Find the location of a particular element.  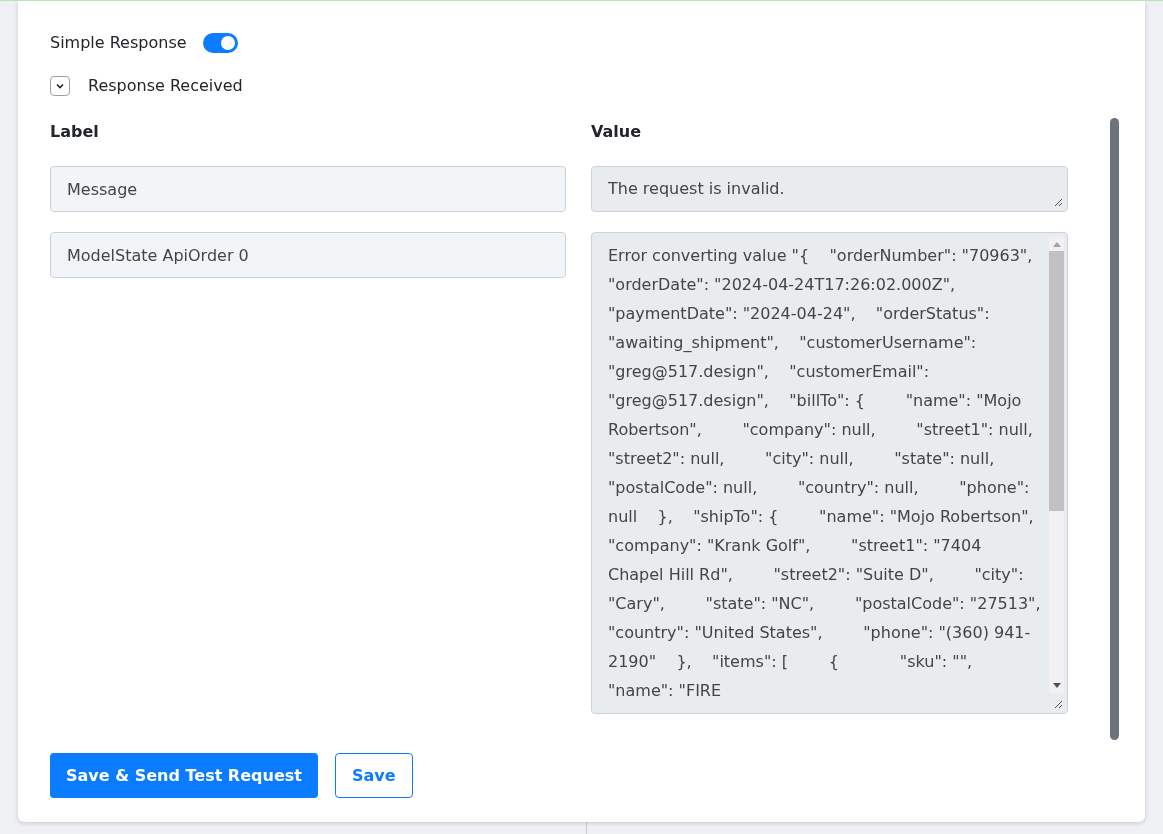

value-field: The request is invalid. is located at coordinates (829, 189).